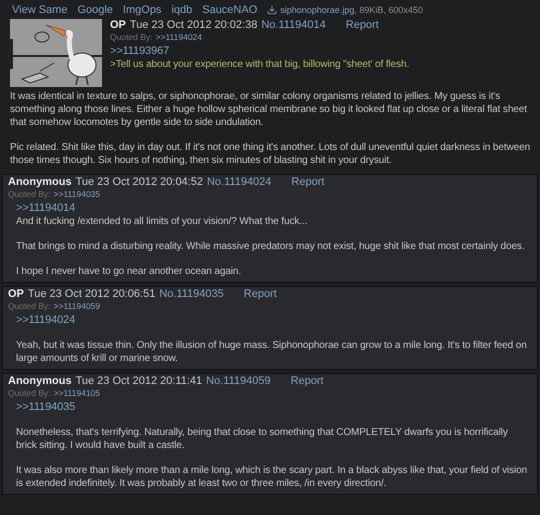  I want to click on download-icon, so click(272, 9).